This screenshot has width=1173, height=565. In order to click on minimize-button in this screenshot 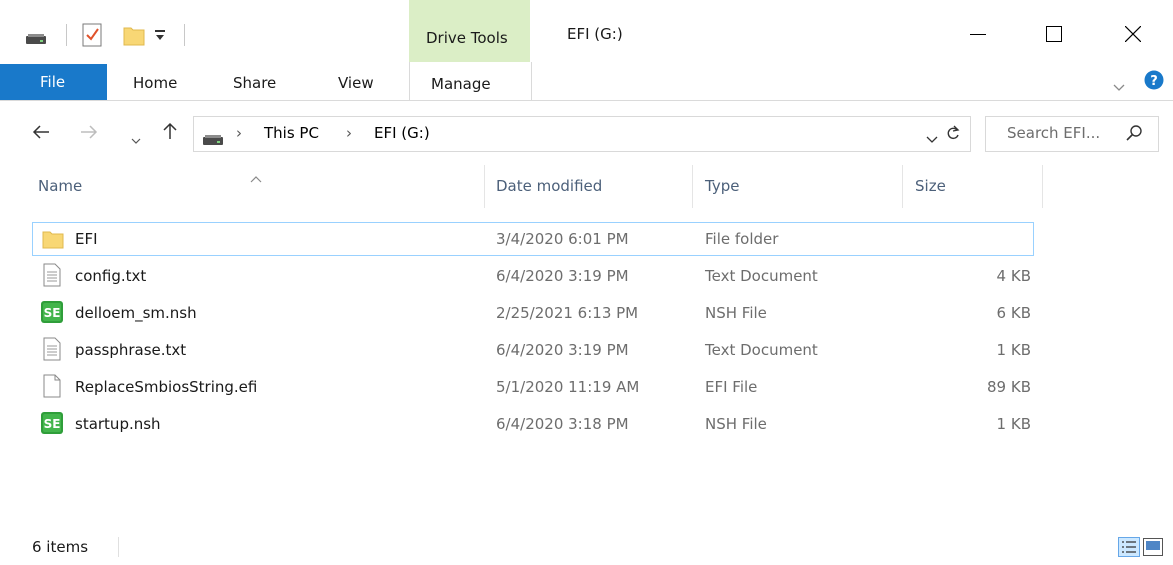, I will do `click(978, 34)`.